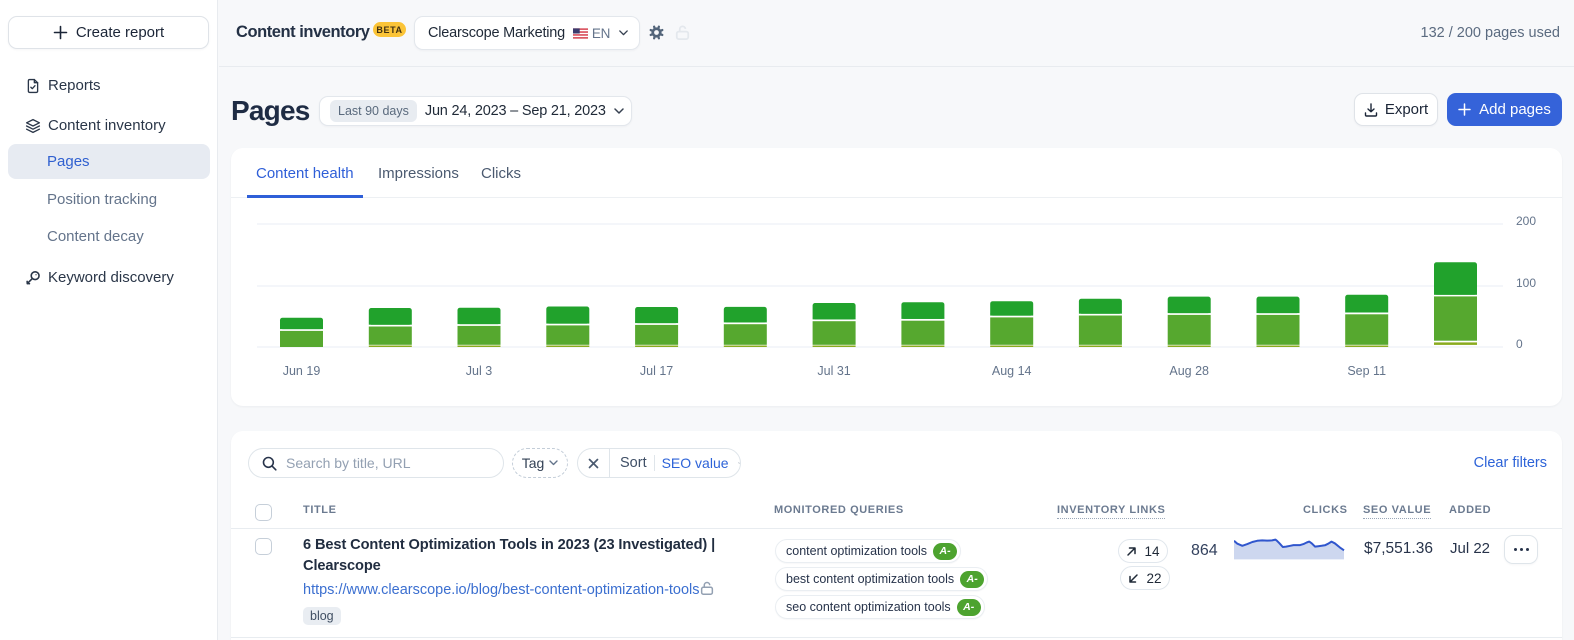 This screenshot has width=1574, height=640. I want to click on svg-text: Aug 14, so click(1012, 371).